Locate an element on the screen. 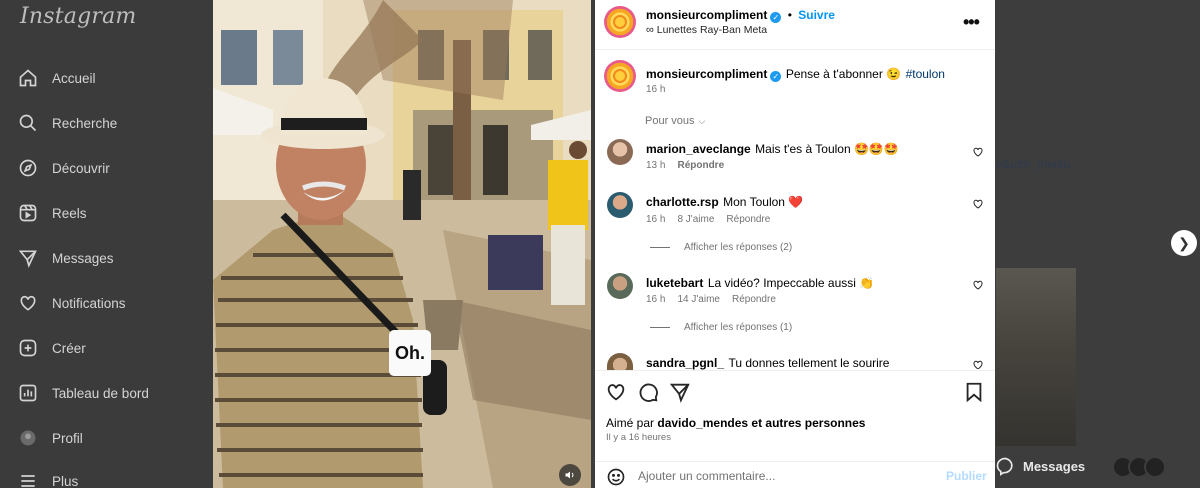  comment-bubble-icon is located at coordinates (648, 392).